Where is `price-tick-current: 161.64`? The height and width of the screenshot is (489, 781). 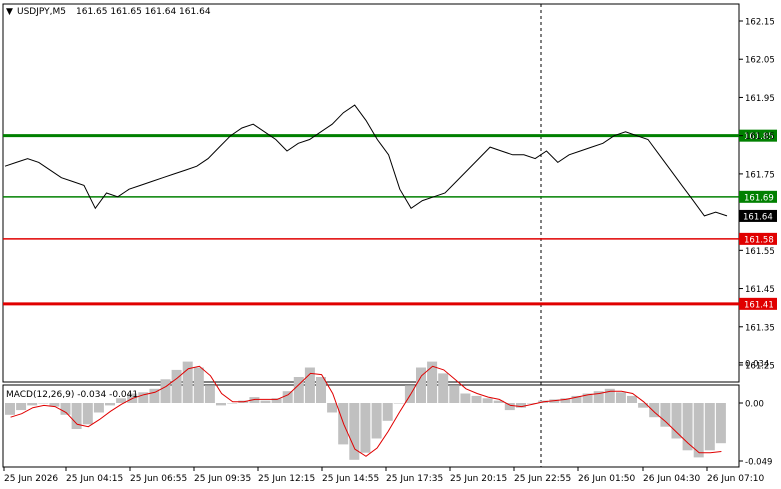 price-tick-current: 161.64 is located at coordinates (758, 217).